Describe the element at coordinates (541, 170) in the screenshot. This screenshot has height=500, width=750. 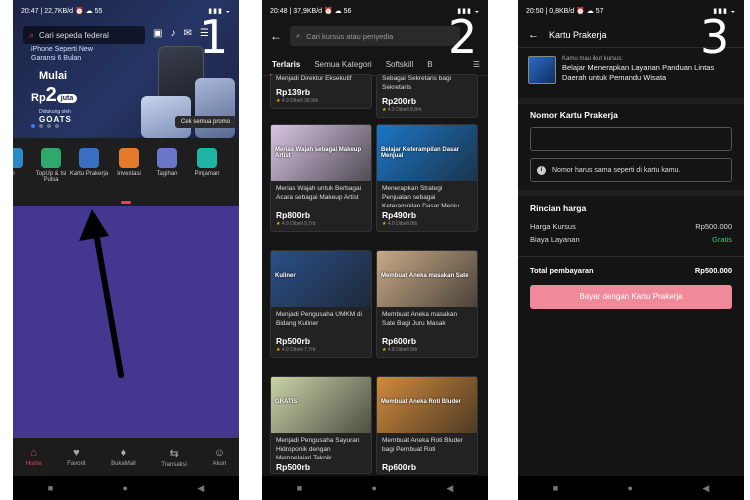
I see `info-icon: i` at that location.